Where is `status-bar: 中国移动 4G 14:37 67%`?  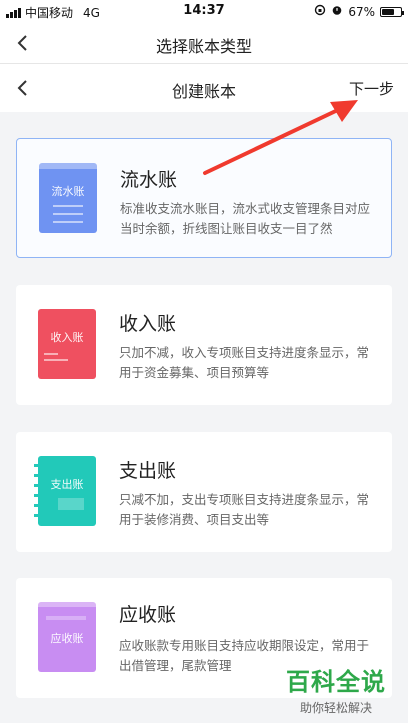
status-bar: 中国移动 4G 14:37 67% is located at coordinates (204, 11).